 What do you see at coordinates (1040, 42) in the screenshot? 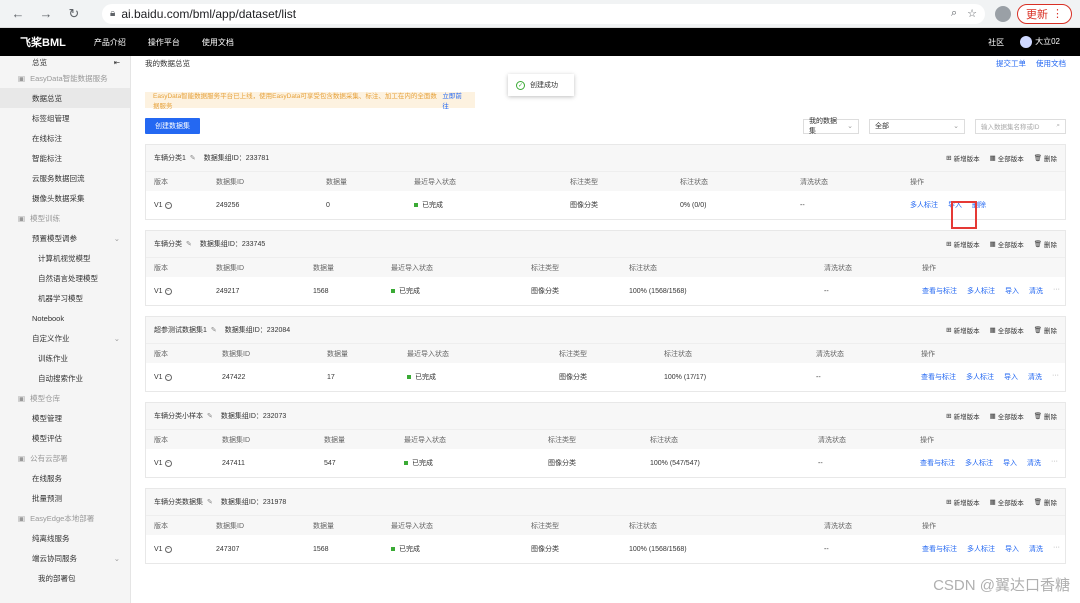
I see `user-menu: 大立02` at bounding box center [1040, 42].